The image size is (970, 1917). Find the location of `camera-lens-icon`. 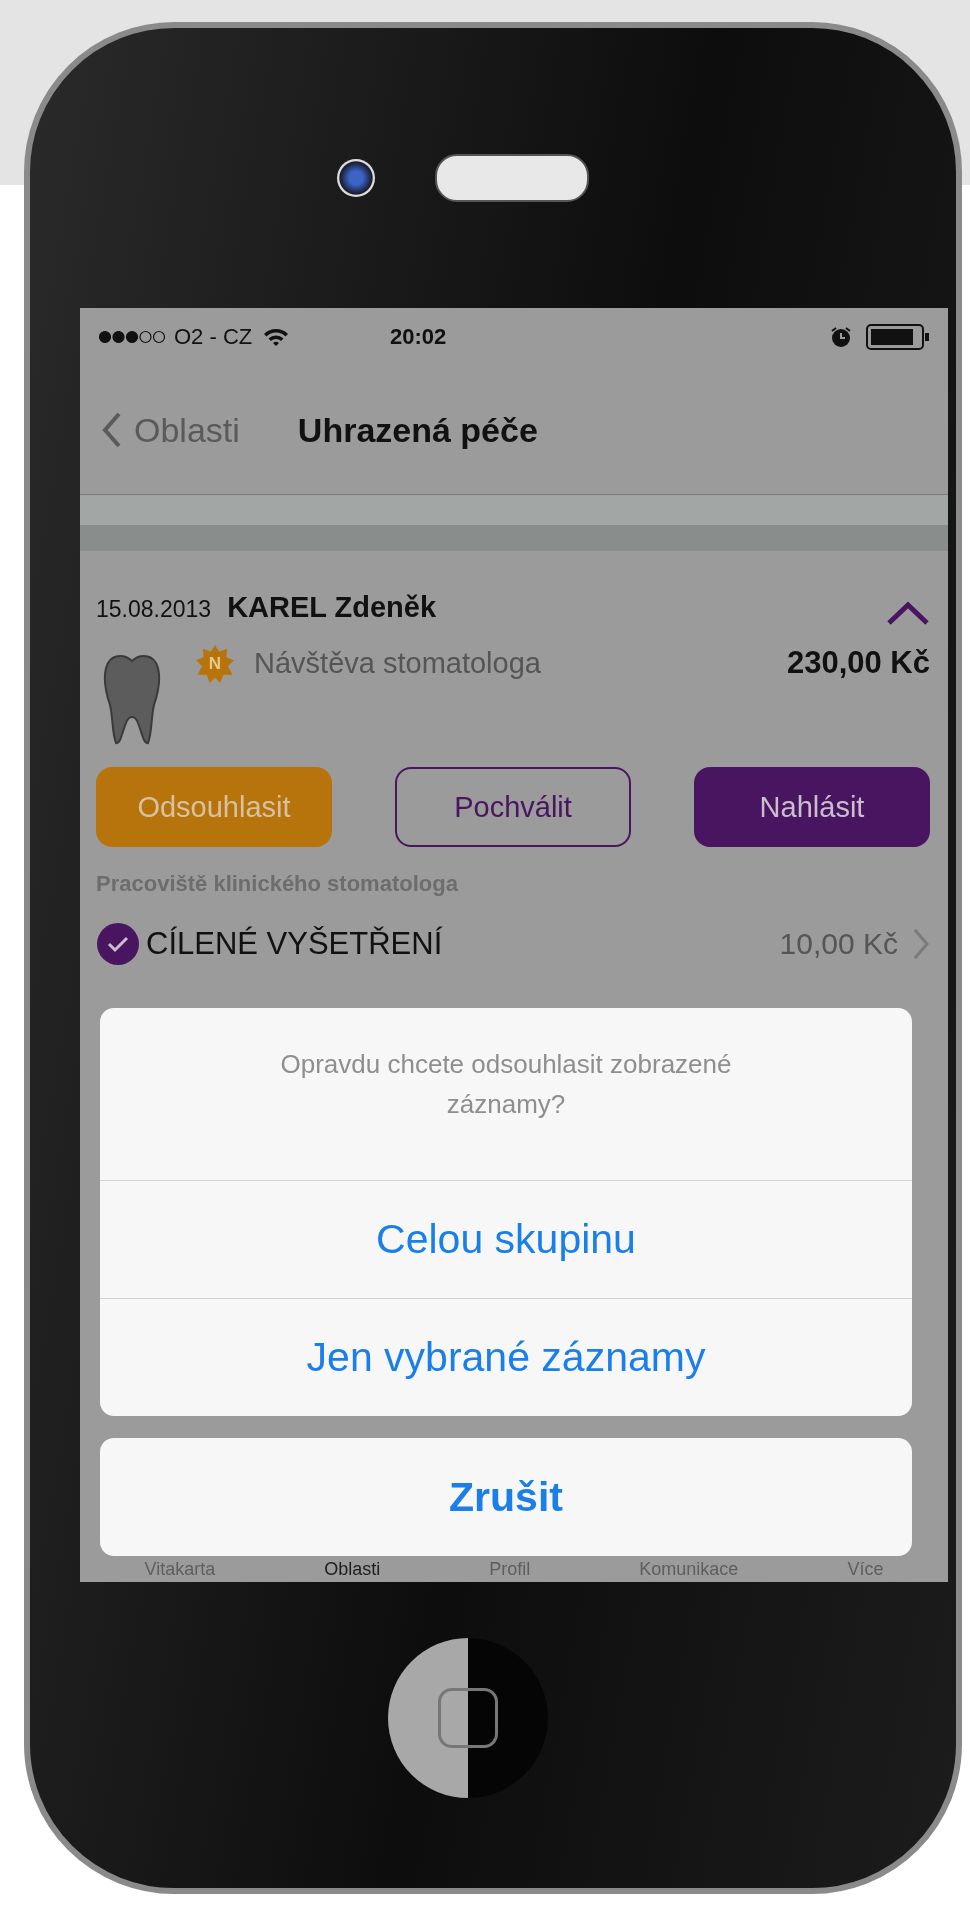

camera-lens-icon is located at coordinates (356, 178).